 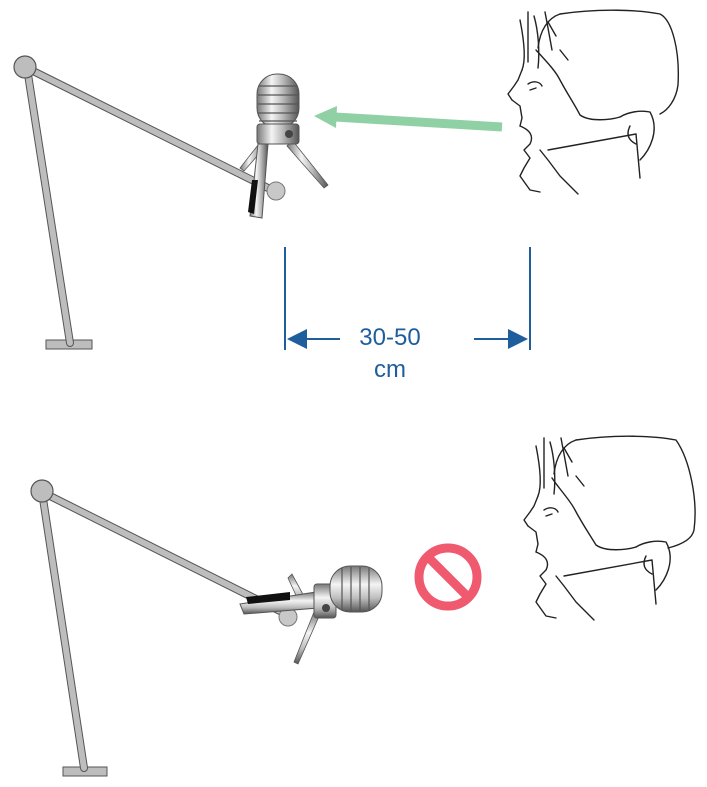 I want to click on boom-stand-top, so click(x=144, y=202).